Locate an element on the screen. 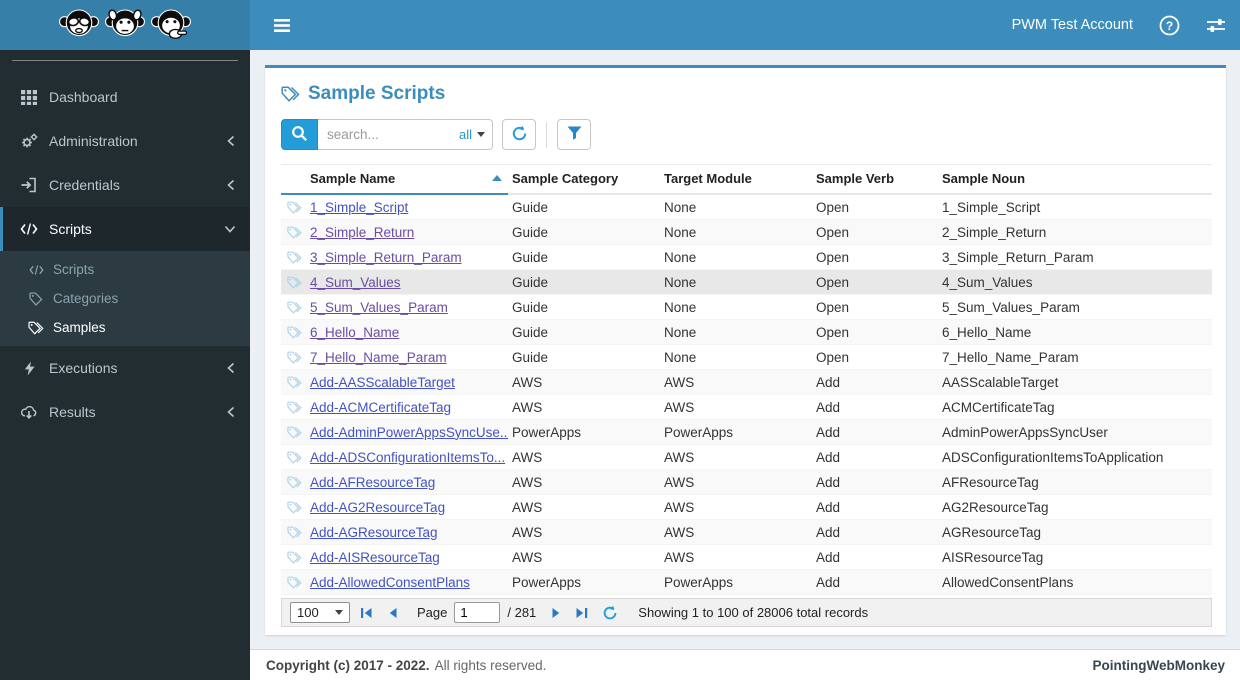  sample-name-link: Add-AGResourceTag is located at coordinates (374, 532).